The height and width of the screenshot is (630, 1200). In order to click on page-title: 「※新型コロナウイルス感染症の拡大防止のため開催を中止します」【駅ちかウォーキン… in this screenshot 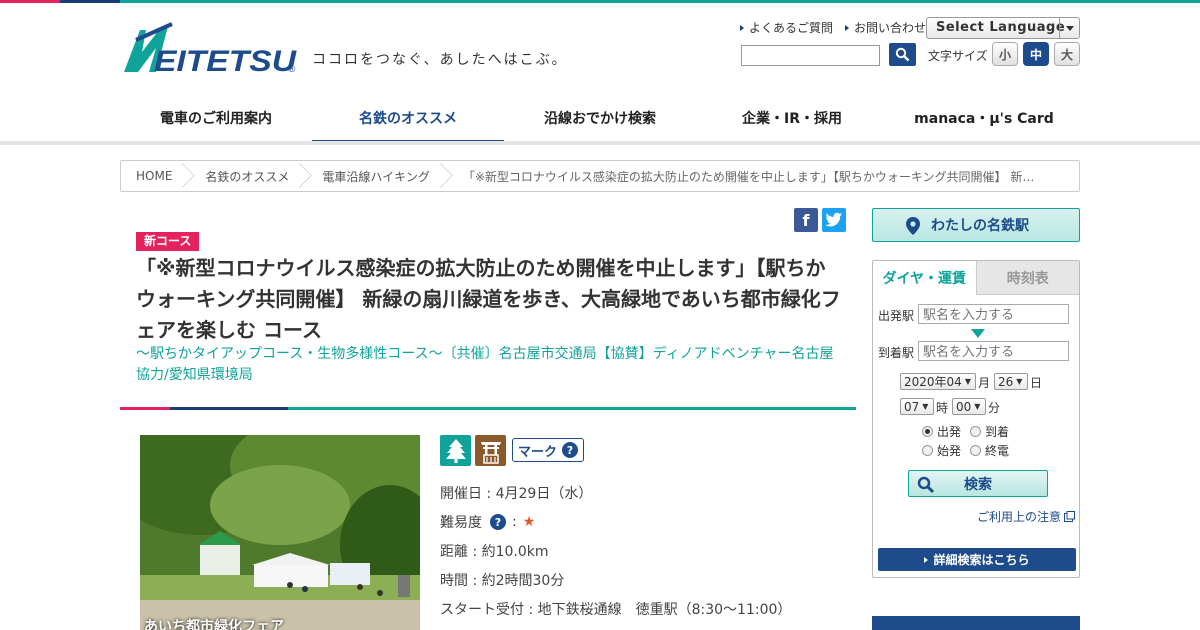, I will do `click(488, 299)`.